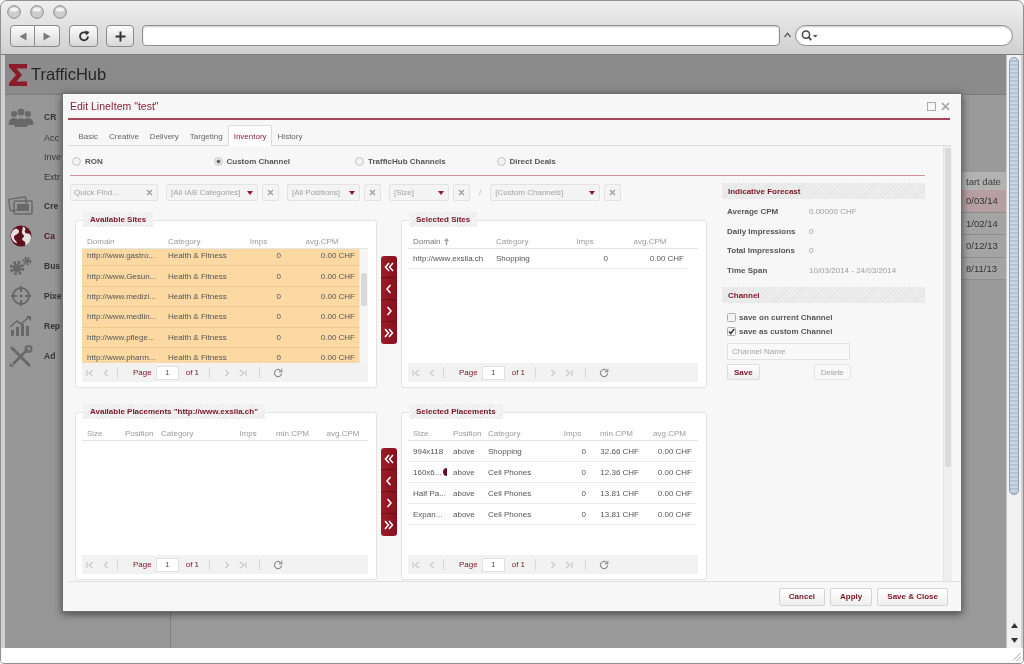 This screenshot has height=664, width=1024. Describe the element at coordinates (14, 11) in the screenshot. I see `window-close-button` at that location.